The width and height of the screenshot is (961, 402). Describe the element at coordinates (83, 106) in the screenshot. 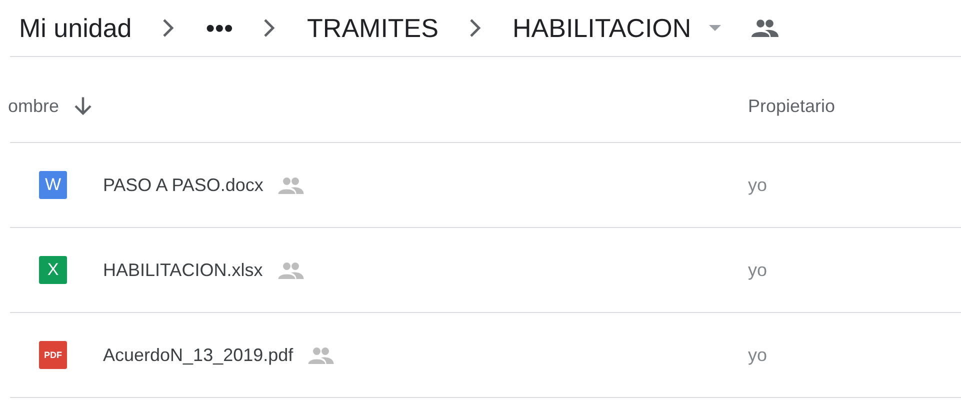

I see `arrow-down-icon` at that location.